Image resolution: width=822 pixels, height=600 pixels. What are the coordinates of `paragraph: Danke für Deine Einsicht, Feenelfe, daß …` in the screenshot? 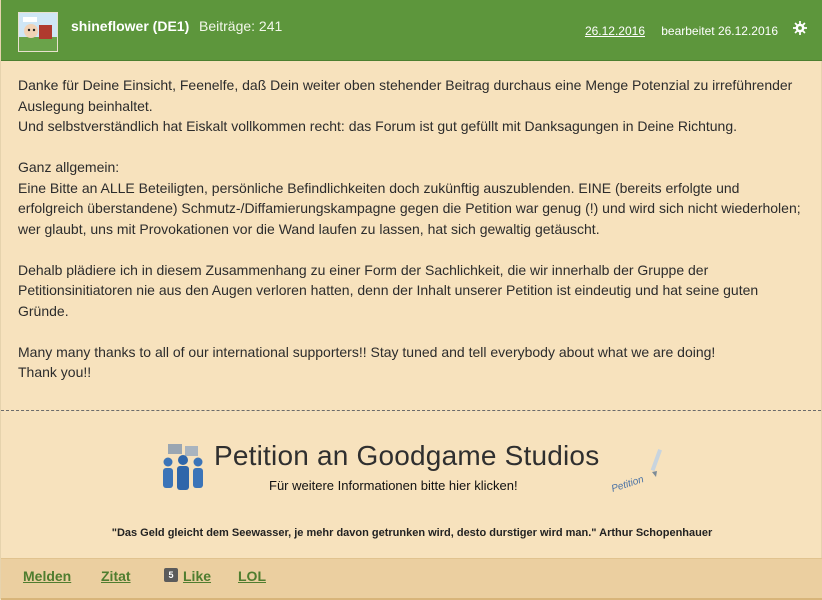 It's located at (405, 95).